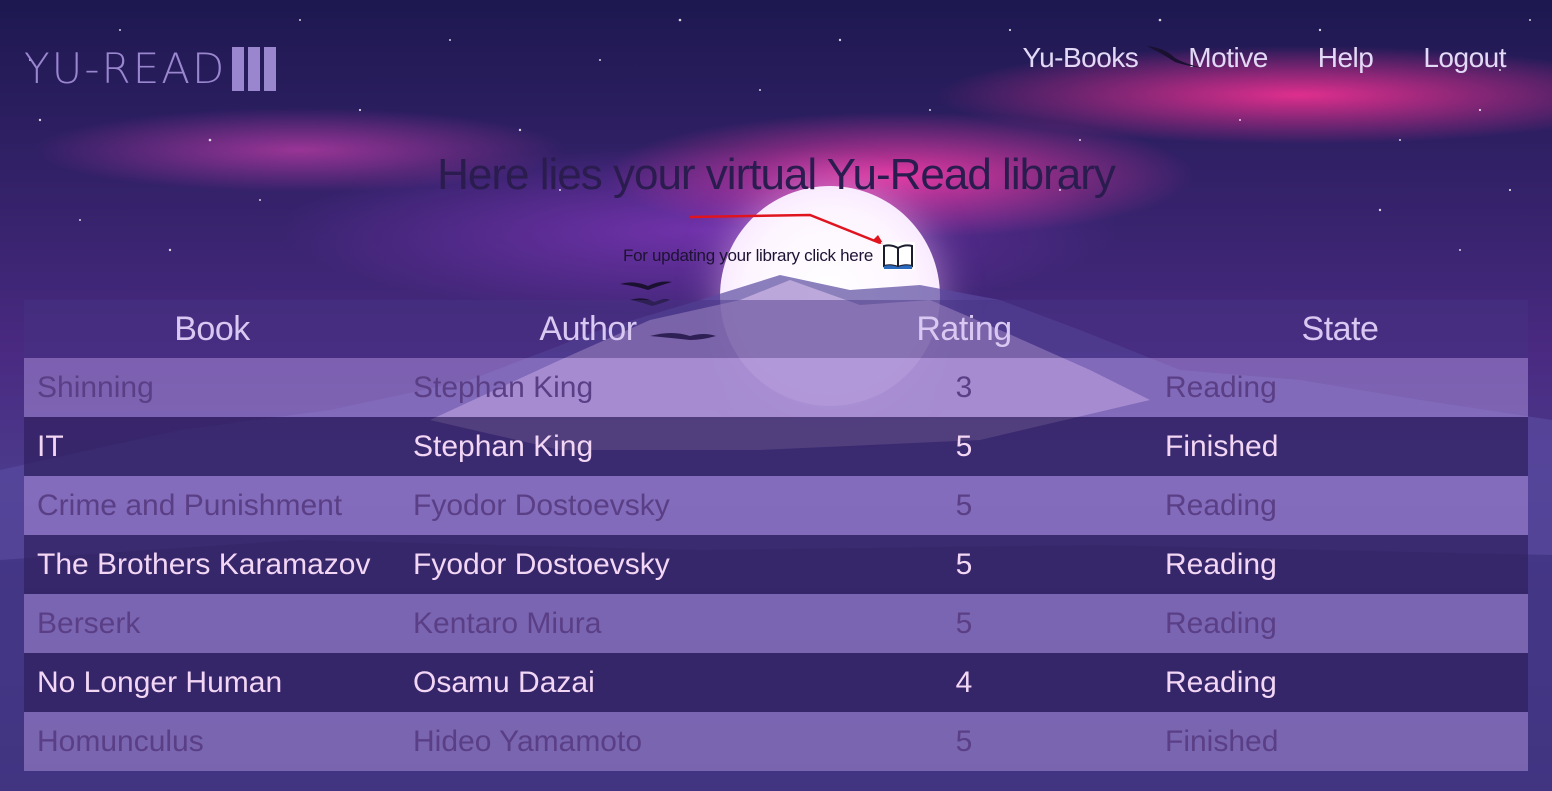 The height and width of the screenshot is (791, 1552). I want to click on logo-text: YU-READ, so click(125, 68).